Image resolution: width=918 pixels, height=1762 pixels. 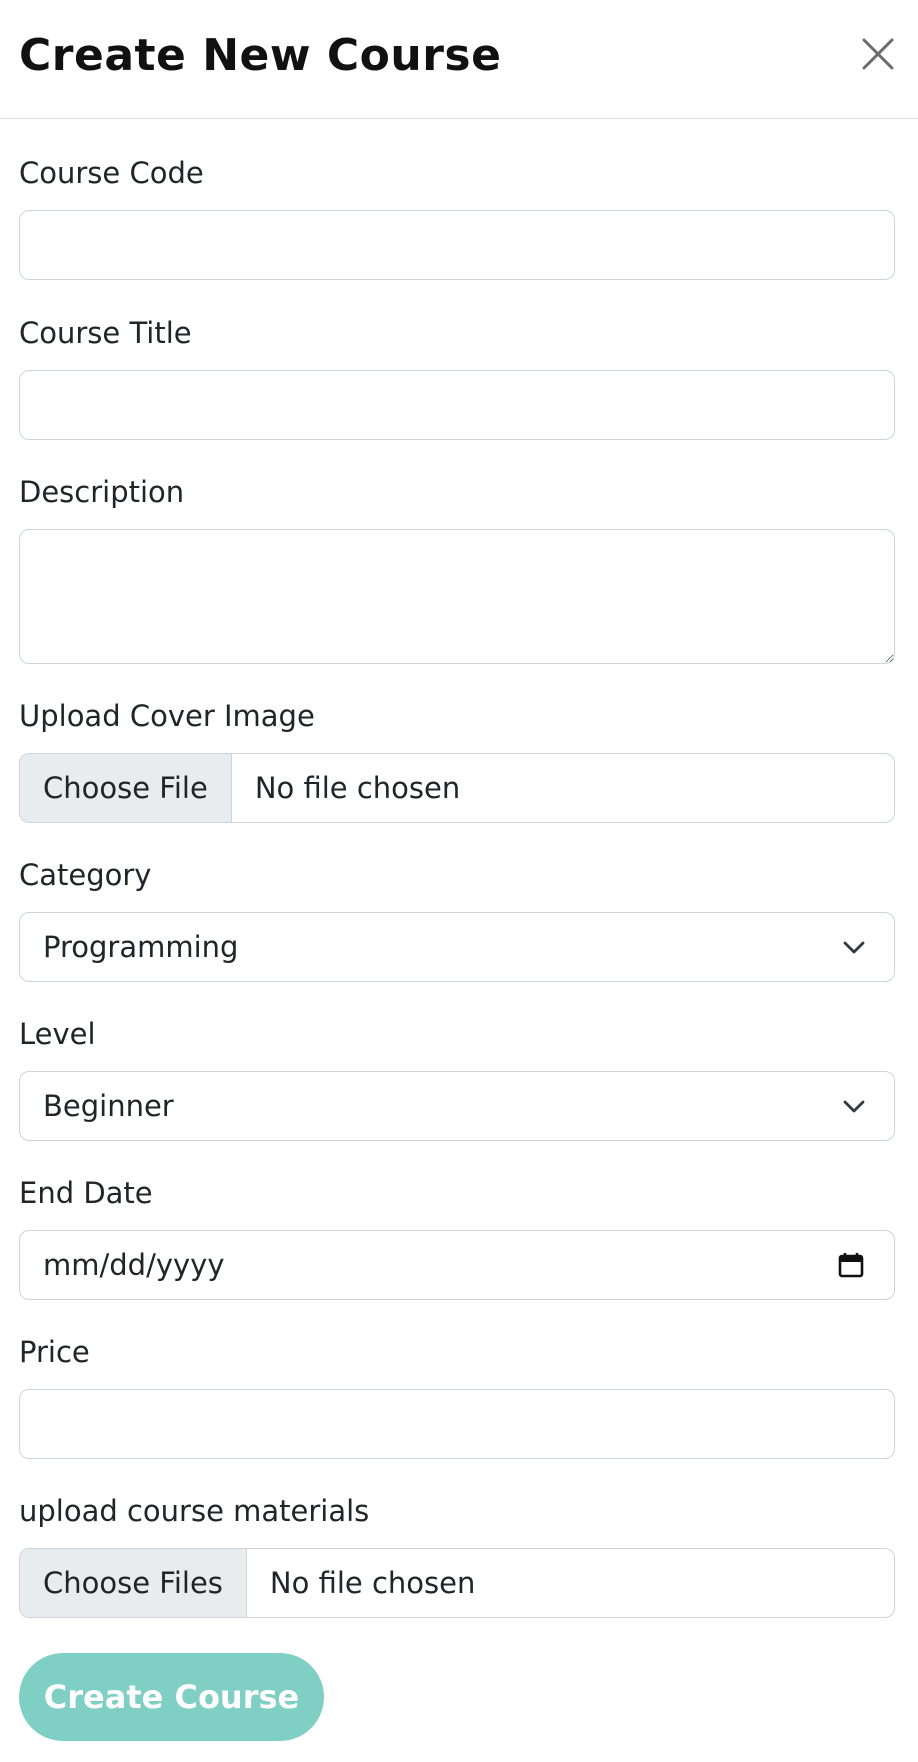 I want to click on course-code-input, so click(x=457, y=245).